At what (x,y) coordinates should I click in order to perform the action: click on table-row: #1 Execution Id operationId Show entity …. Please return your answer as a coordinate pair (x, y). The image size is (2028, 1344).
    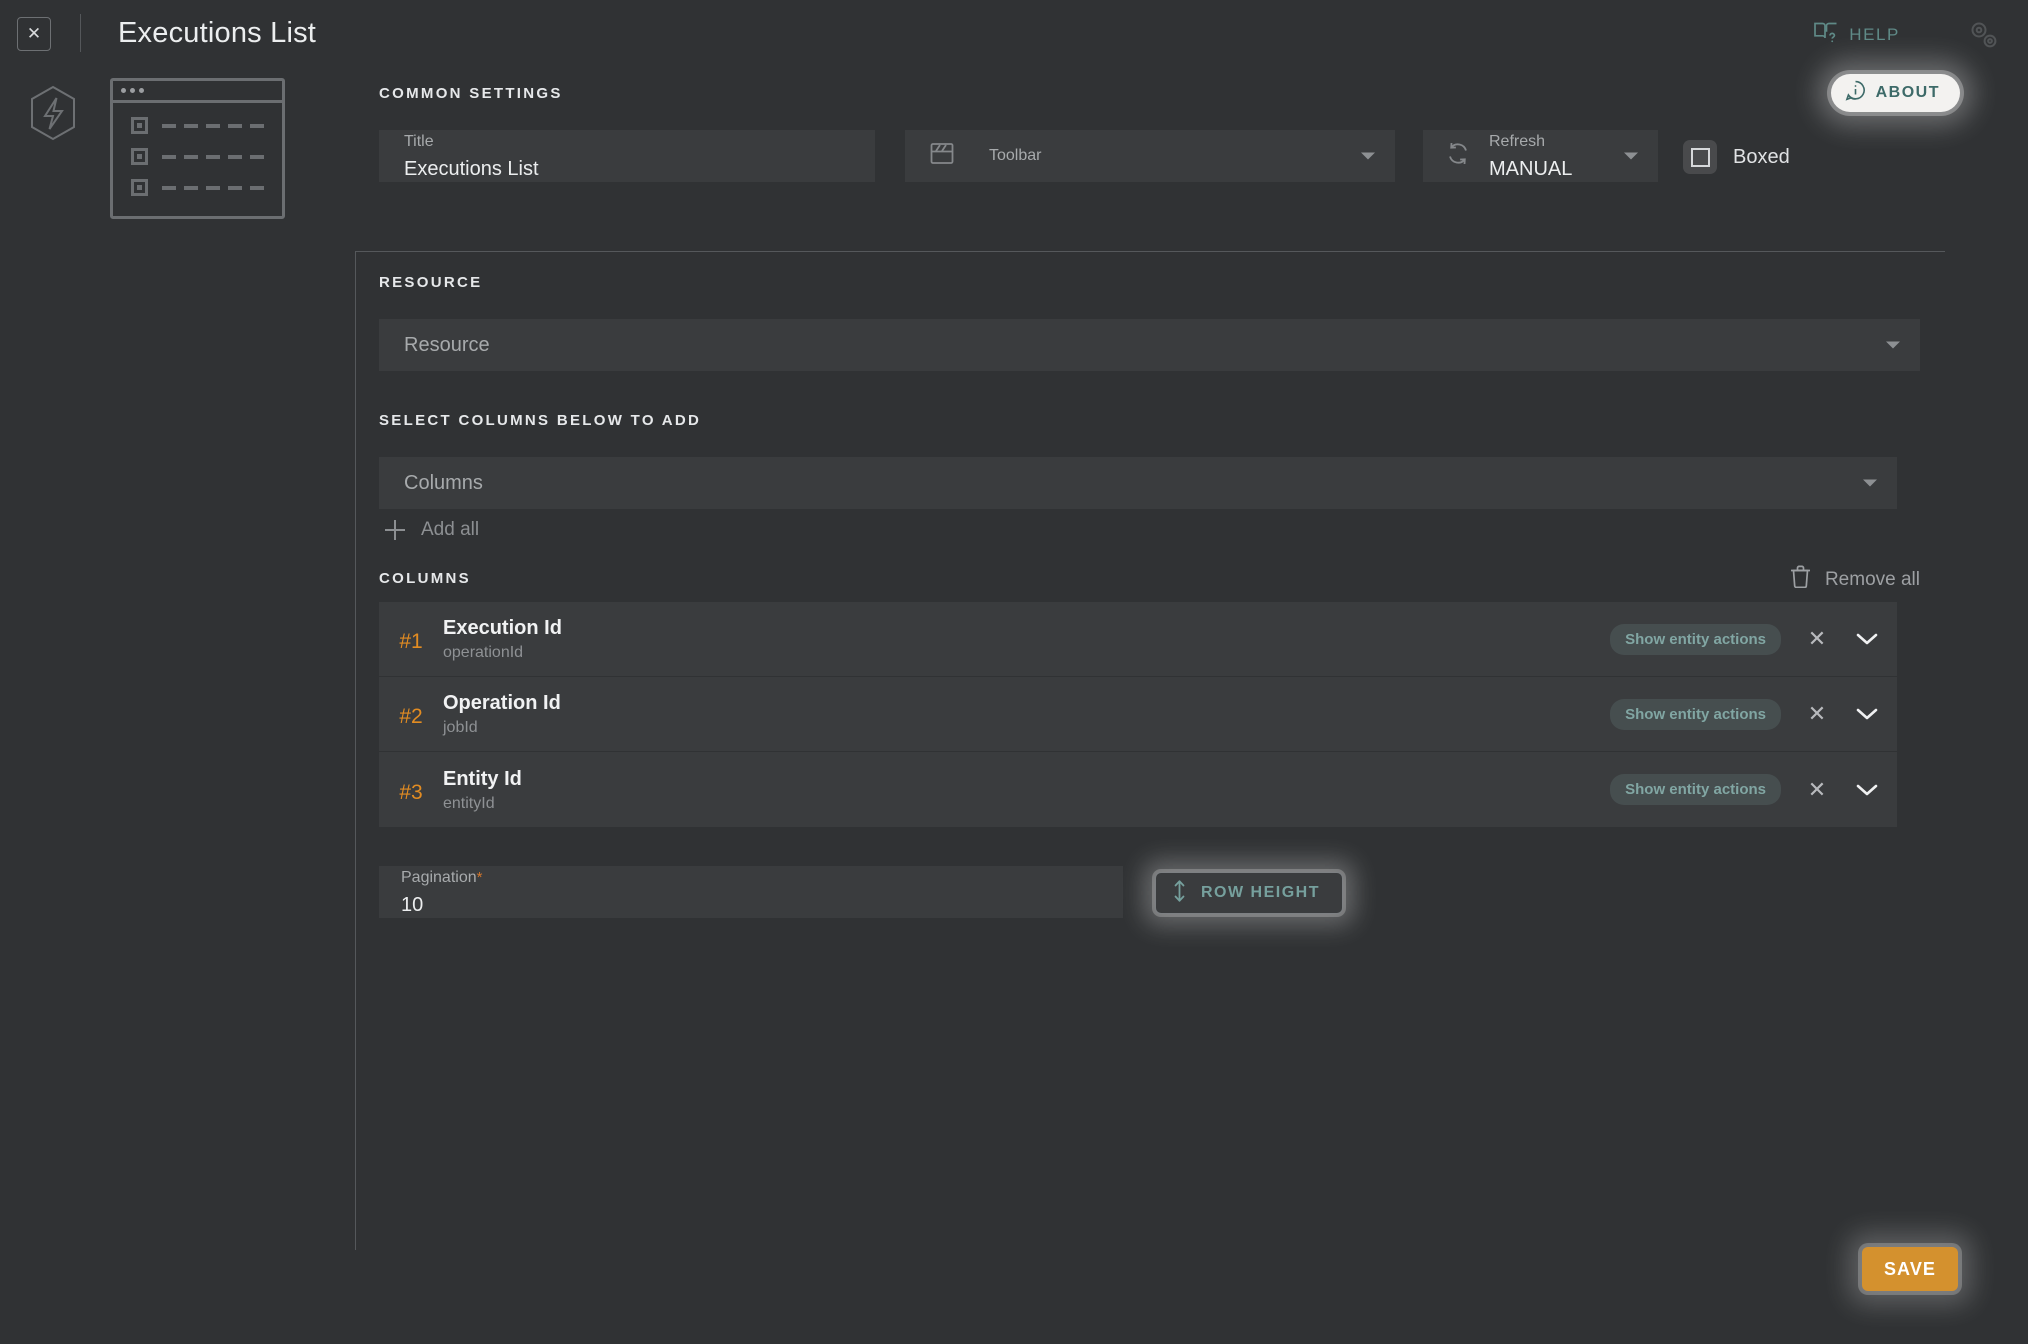
    Looking at the image, I should click on (1138, 639).